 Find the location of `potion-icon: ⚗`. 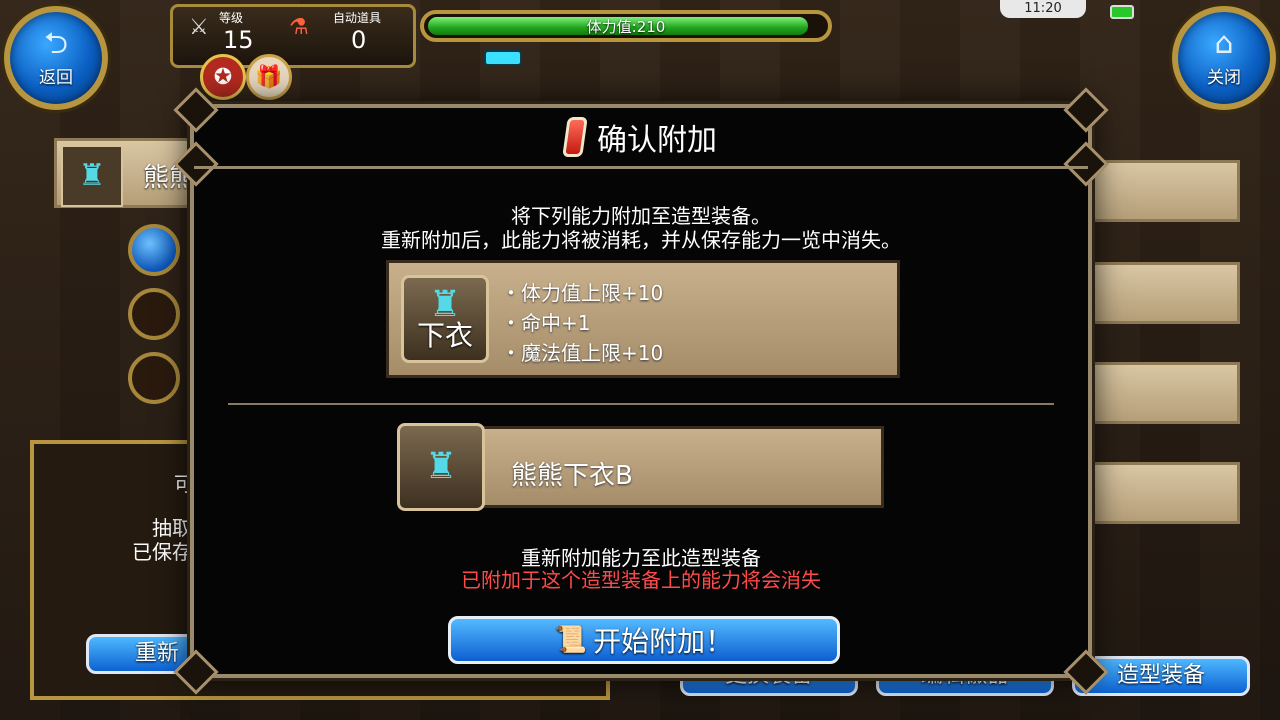

potion-icon: ⚗ is located at coordinates (299, 27).